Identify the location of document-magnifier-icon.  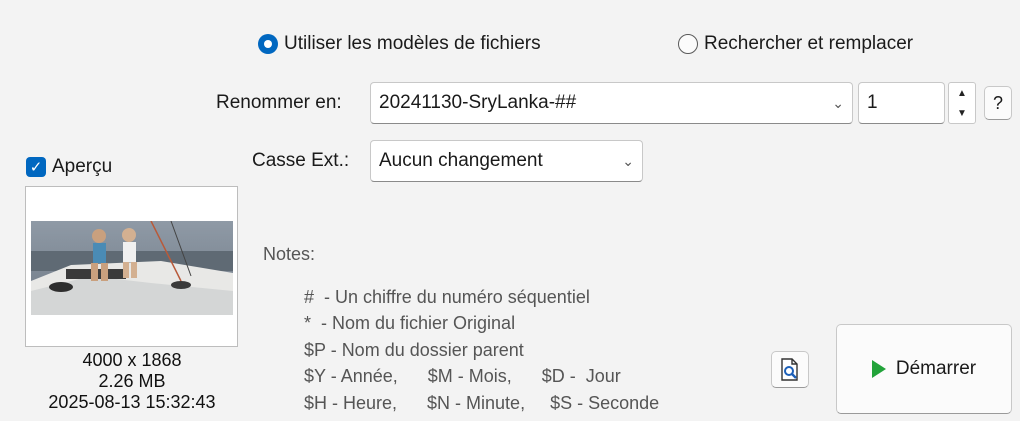
(789, 369).